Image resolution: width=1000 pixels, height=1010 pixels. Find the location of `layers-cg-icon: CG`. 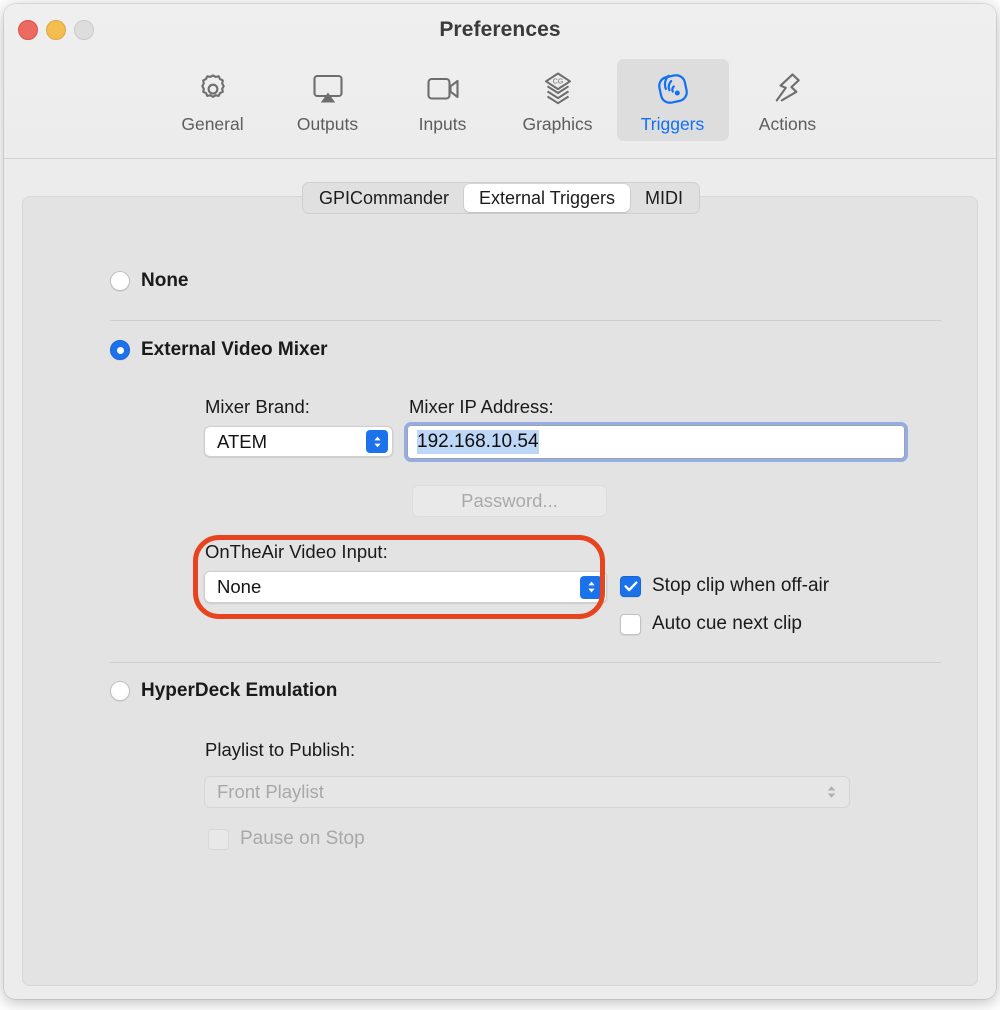

layers-cg-icon: CG is located at coordinates (558, 89).